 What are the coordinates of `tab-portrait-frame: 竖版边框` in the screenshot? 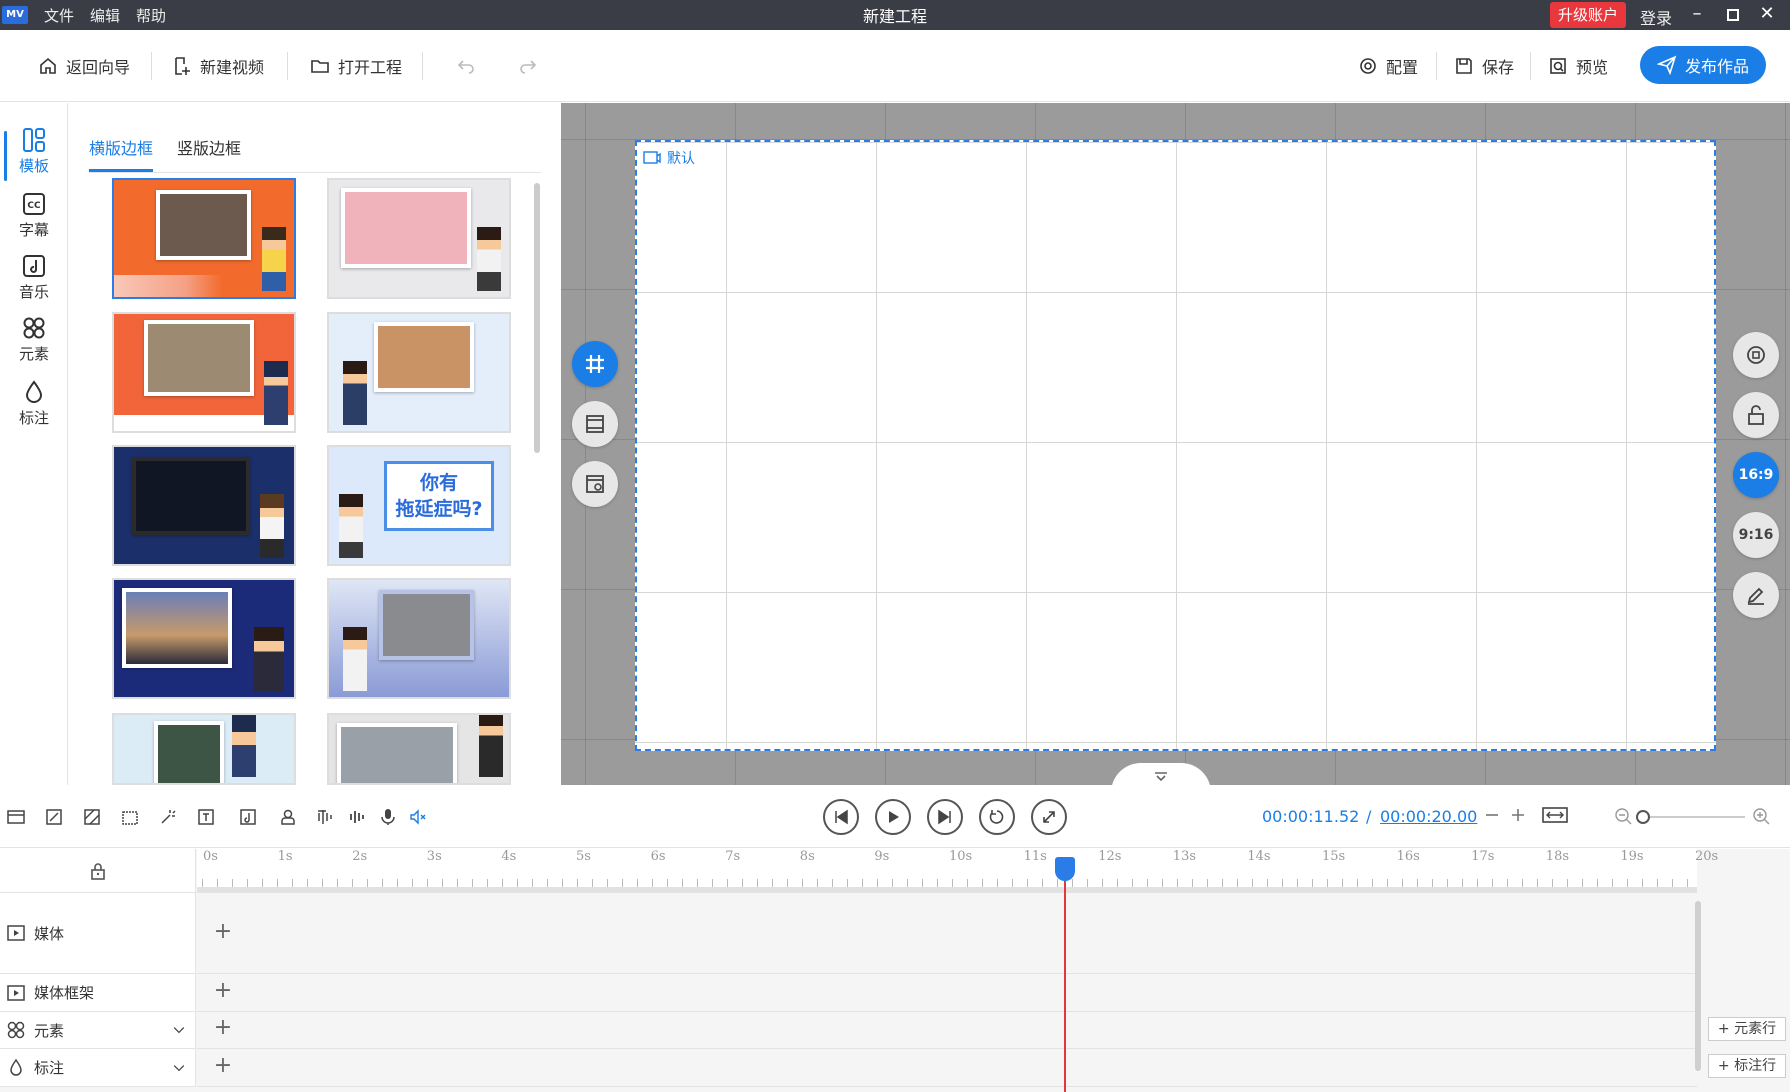 It's located at (209, 152).